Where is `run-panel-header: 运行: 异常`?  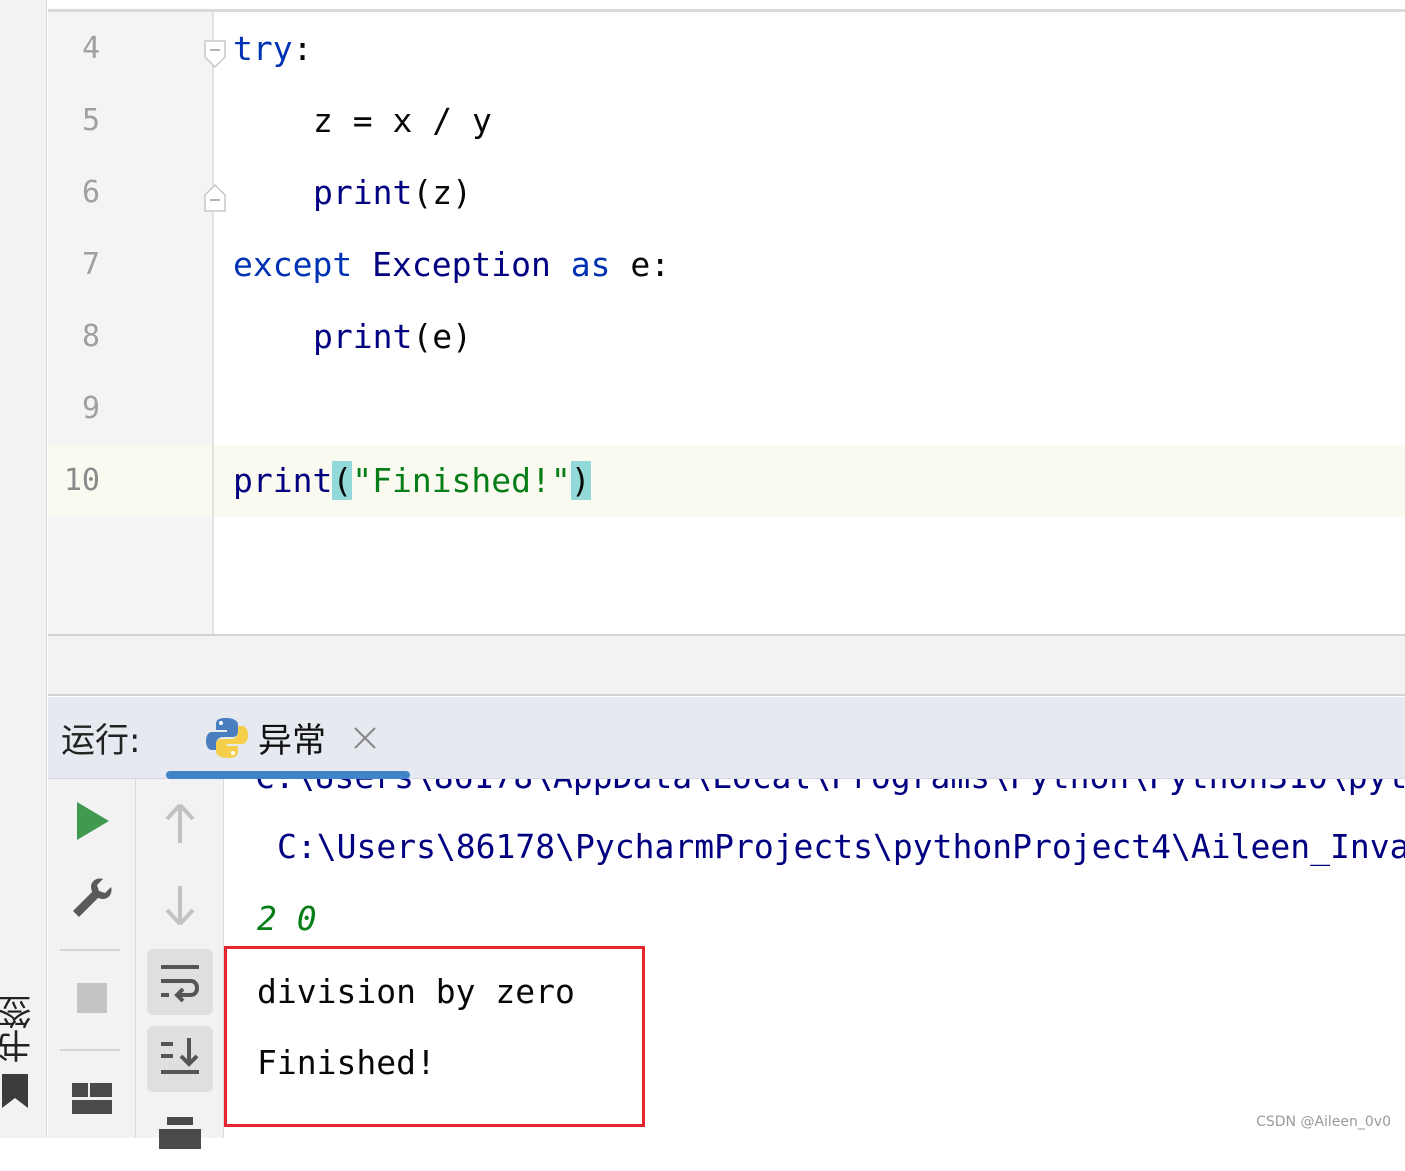
run-panel-header: 运行: 异常 is located at coordinates (726, 738).